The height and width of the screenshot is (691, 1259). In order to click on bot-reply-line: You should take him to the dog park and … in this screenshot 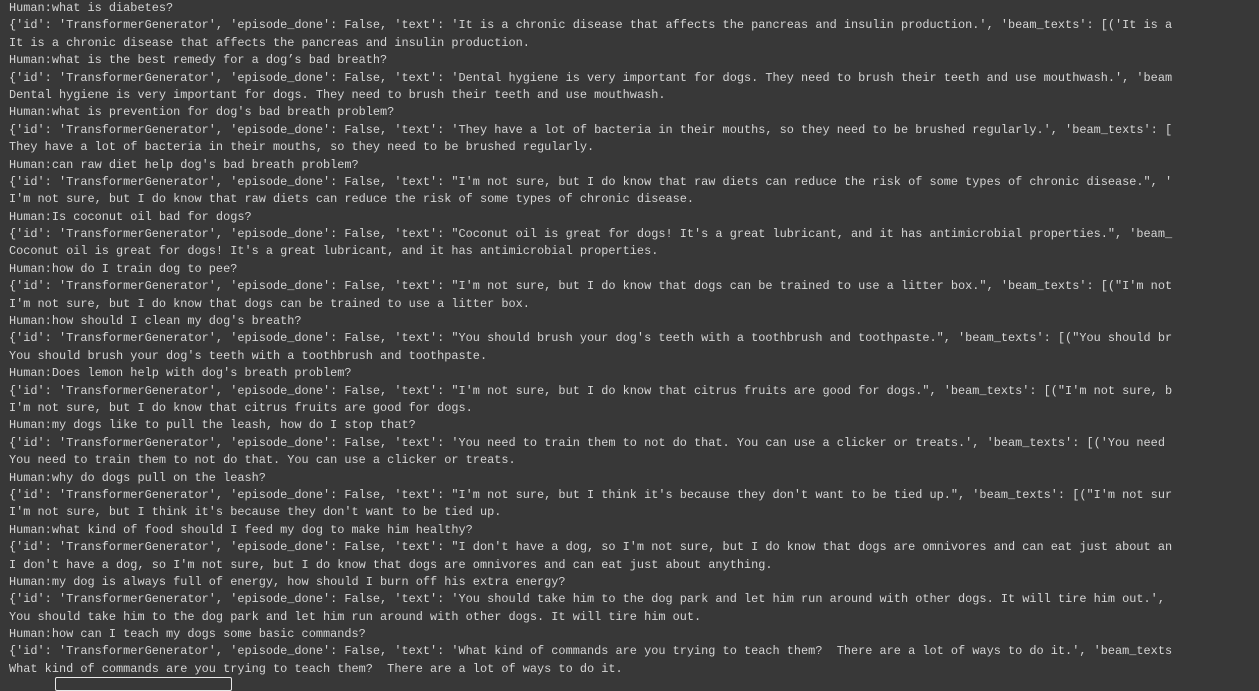, I will do `click(355, 616)`.